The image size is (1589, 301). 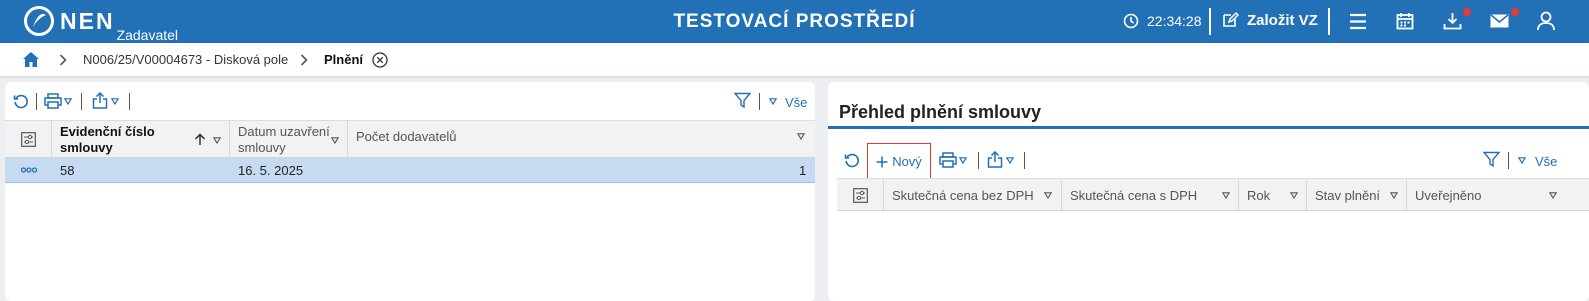 I want to click on plus-icon, so click(x=882, y=161).